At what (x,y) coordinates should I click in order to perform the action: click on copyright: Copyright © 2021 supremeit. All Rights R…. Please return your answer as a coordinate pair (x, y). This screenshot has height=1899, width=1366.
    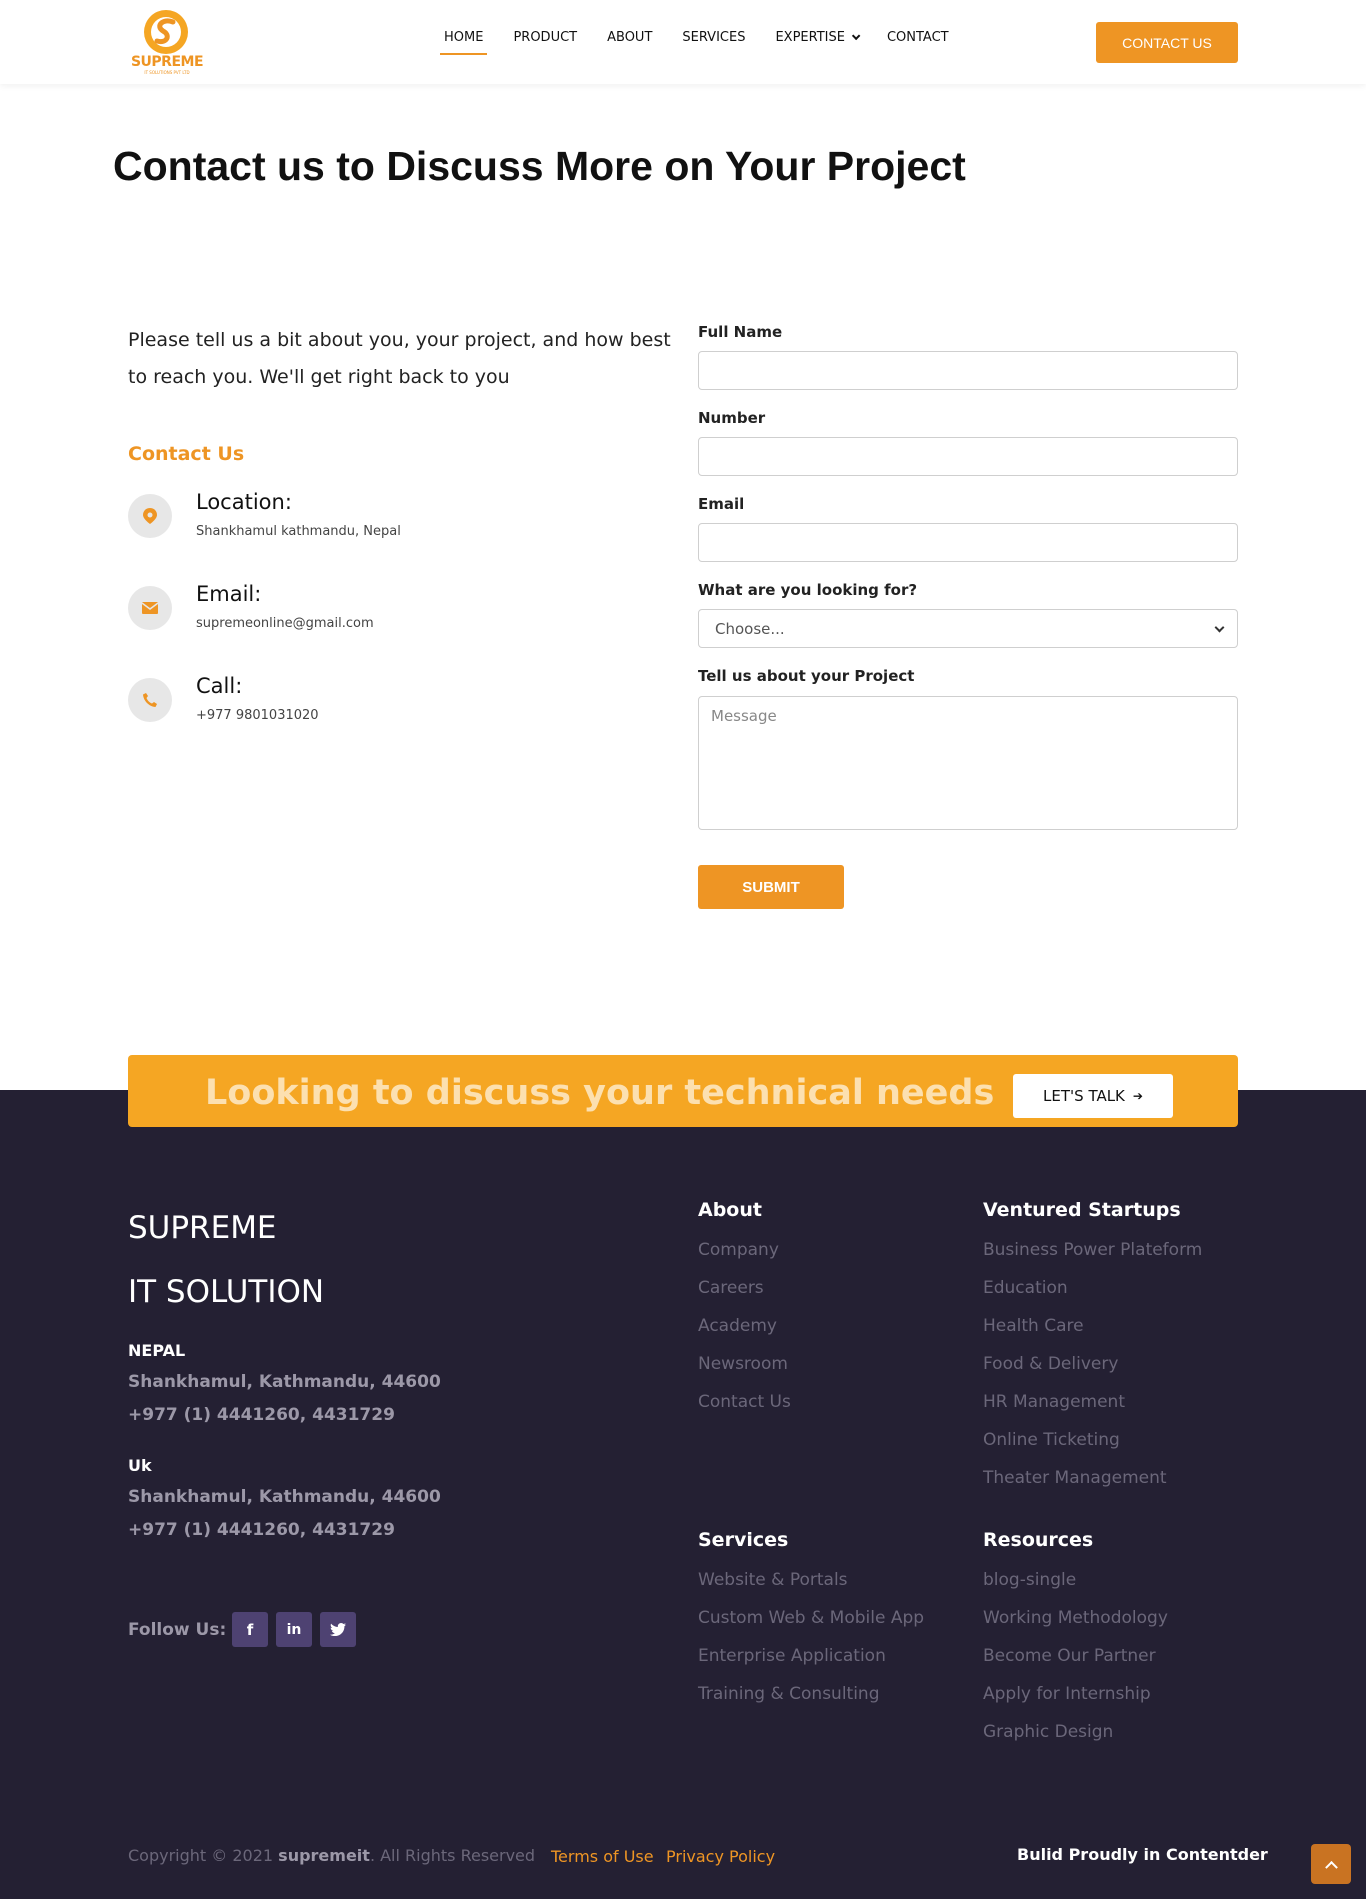
    Looking at the image, I should click on (331, 1855).